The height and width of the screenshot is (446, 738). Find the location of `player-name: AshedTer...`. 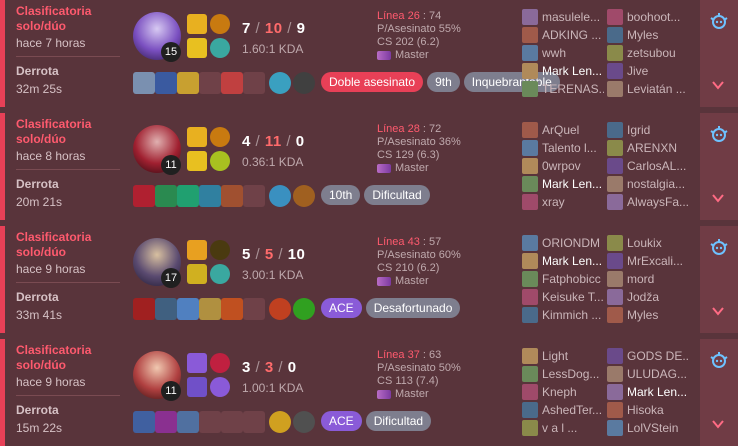

player-name: AshedTer... is located at coordinates (572, 410).